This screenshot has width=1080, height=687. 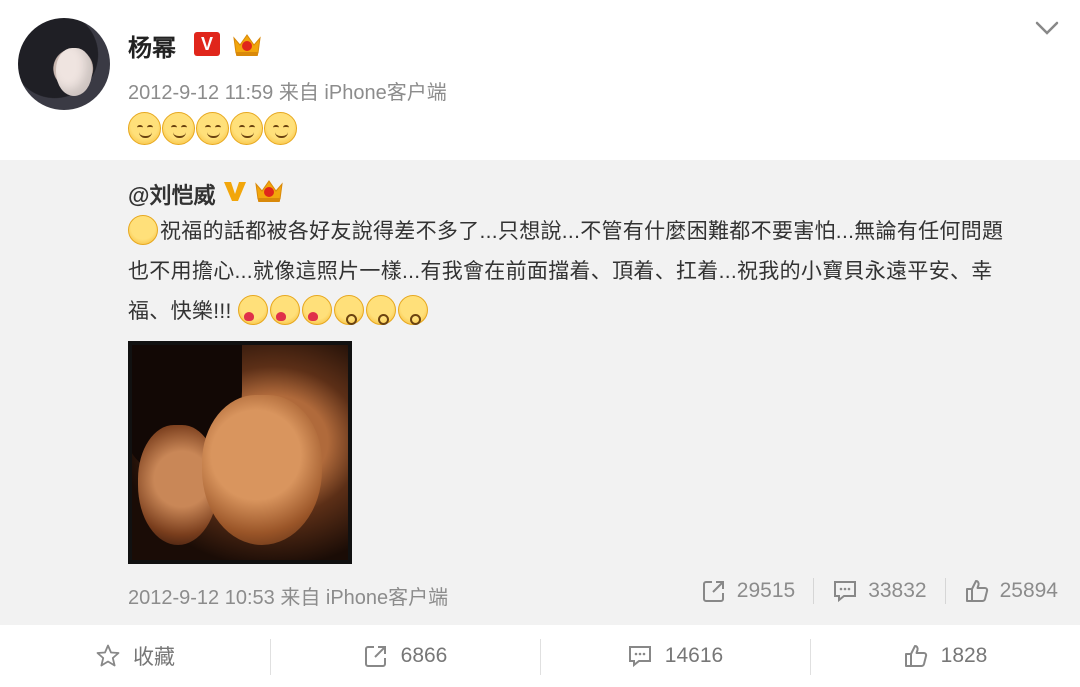 What do you see at coordinates (694, 655) in the screenshot?
I see `comment-count: 14616` at bounding box center [694, 655].